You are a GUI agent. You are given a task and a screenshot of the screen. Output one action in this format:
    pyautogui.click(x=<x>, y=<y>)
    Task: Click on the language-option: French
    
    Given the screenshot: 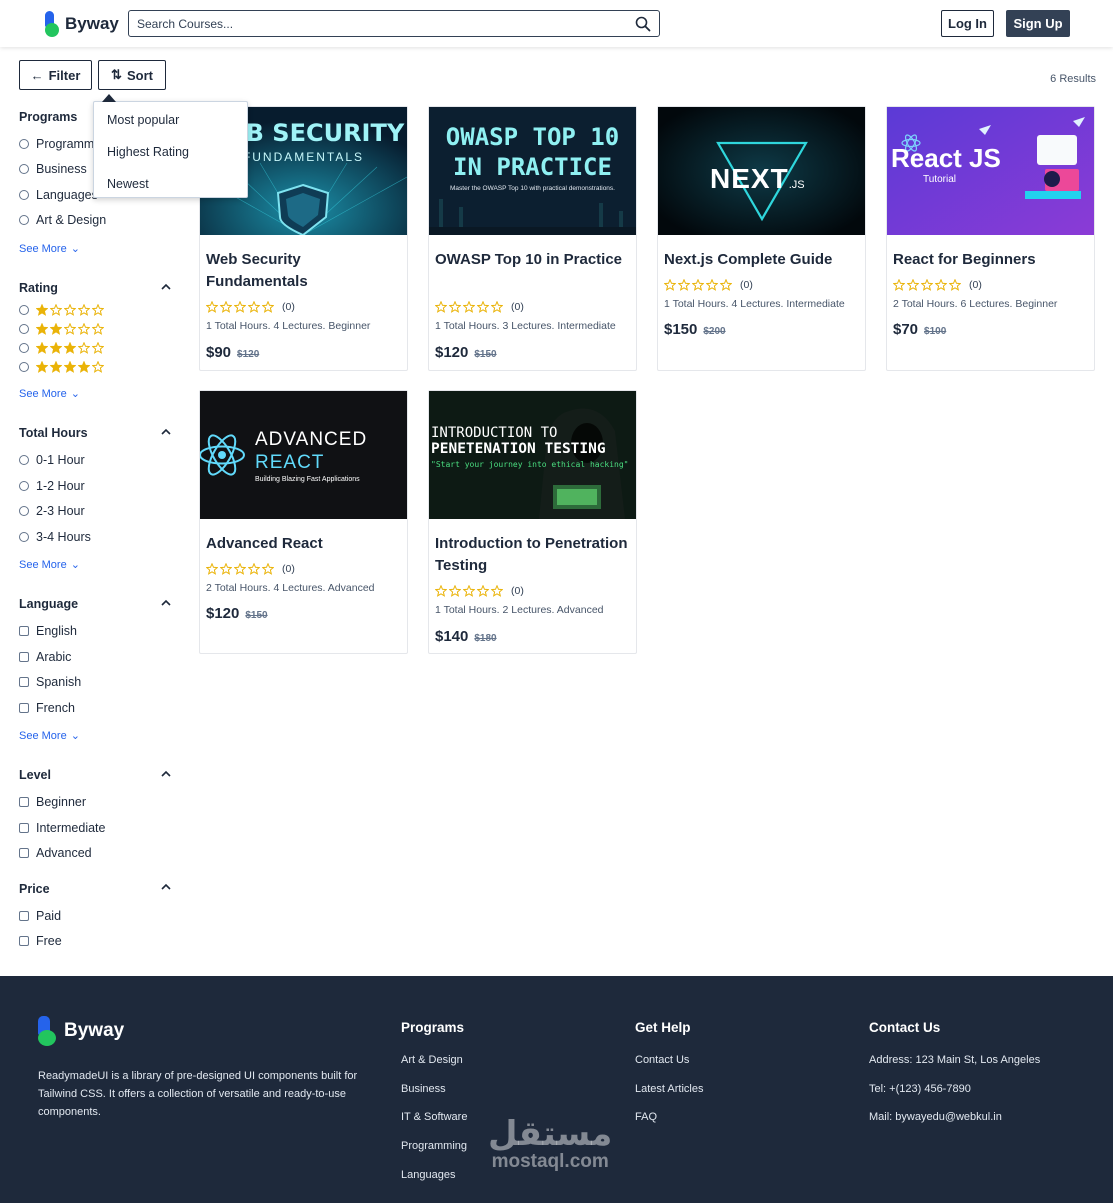 What is the action you would take?
    pyautogui.click(x=47, y=708)
    